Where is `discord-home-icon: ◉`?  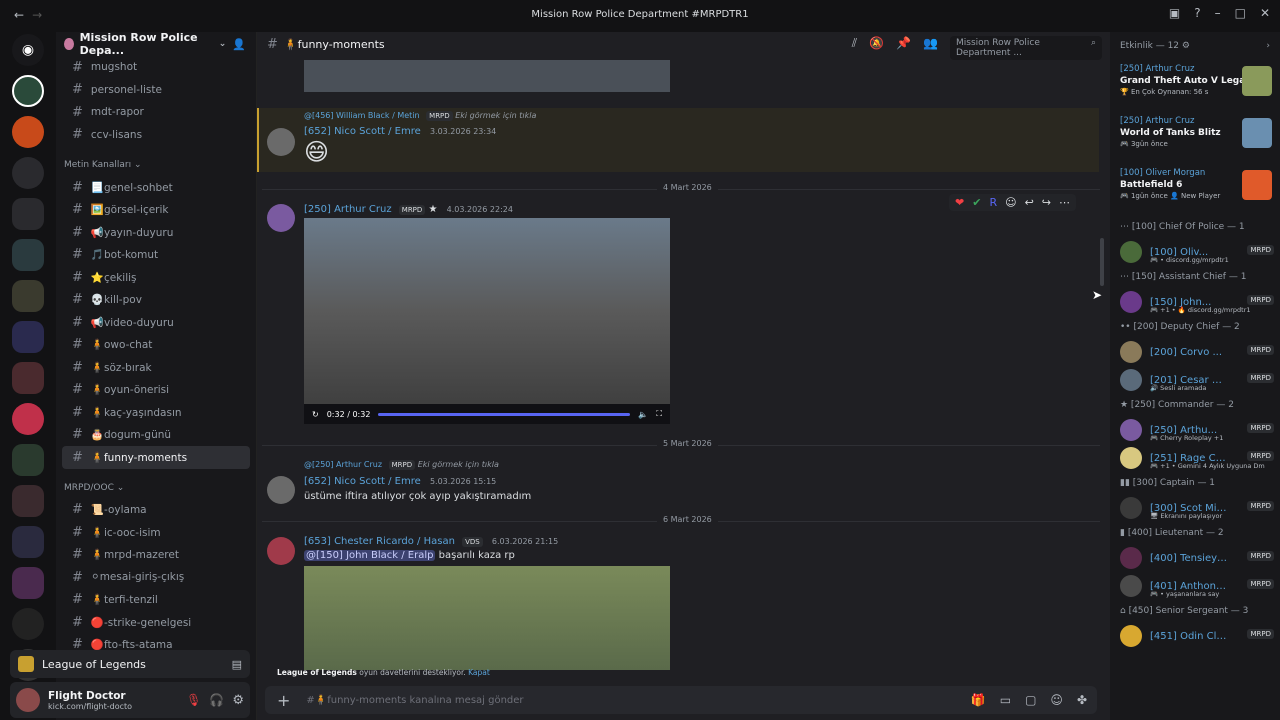
discord-home-icon: ◉ is located at coordinates (28, 50).